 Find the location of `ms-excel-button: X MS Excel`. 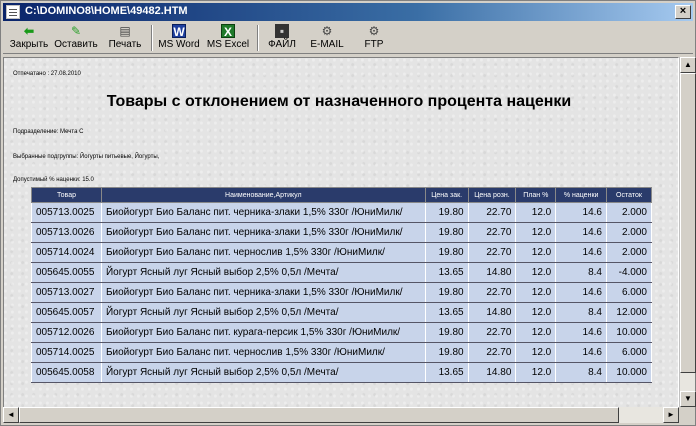

ms-excel-button: X MS Excel is located at coordinates (228, 38).